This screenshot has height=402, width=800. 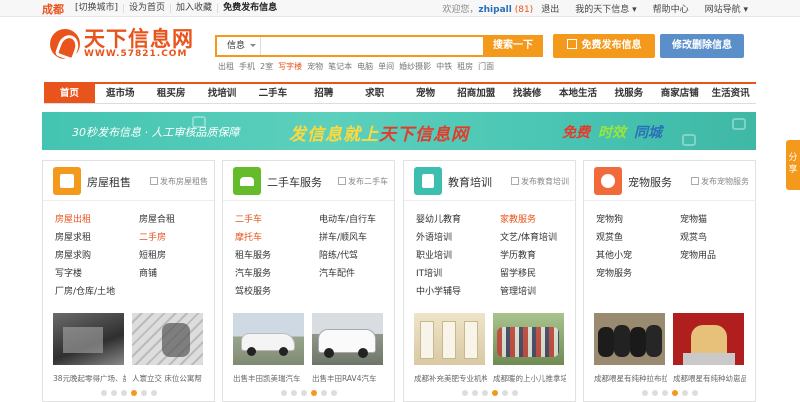 What do you see at coordinates (348, 378) in the screenshot?
I see `photo-caption: 出售丰田RAV4汽车` at bounding box center [348, 378].